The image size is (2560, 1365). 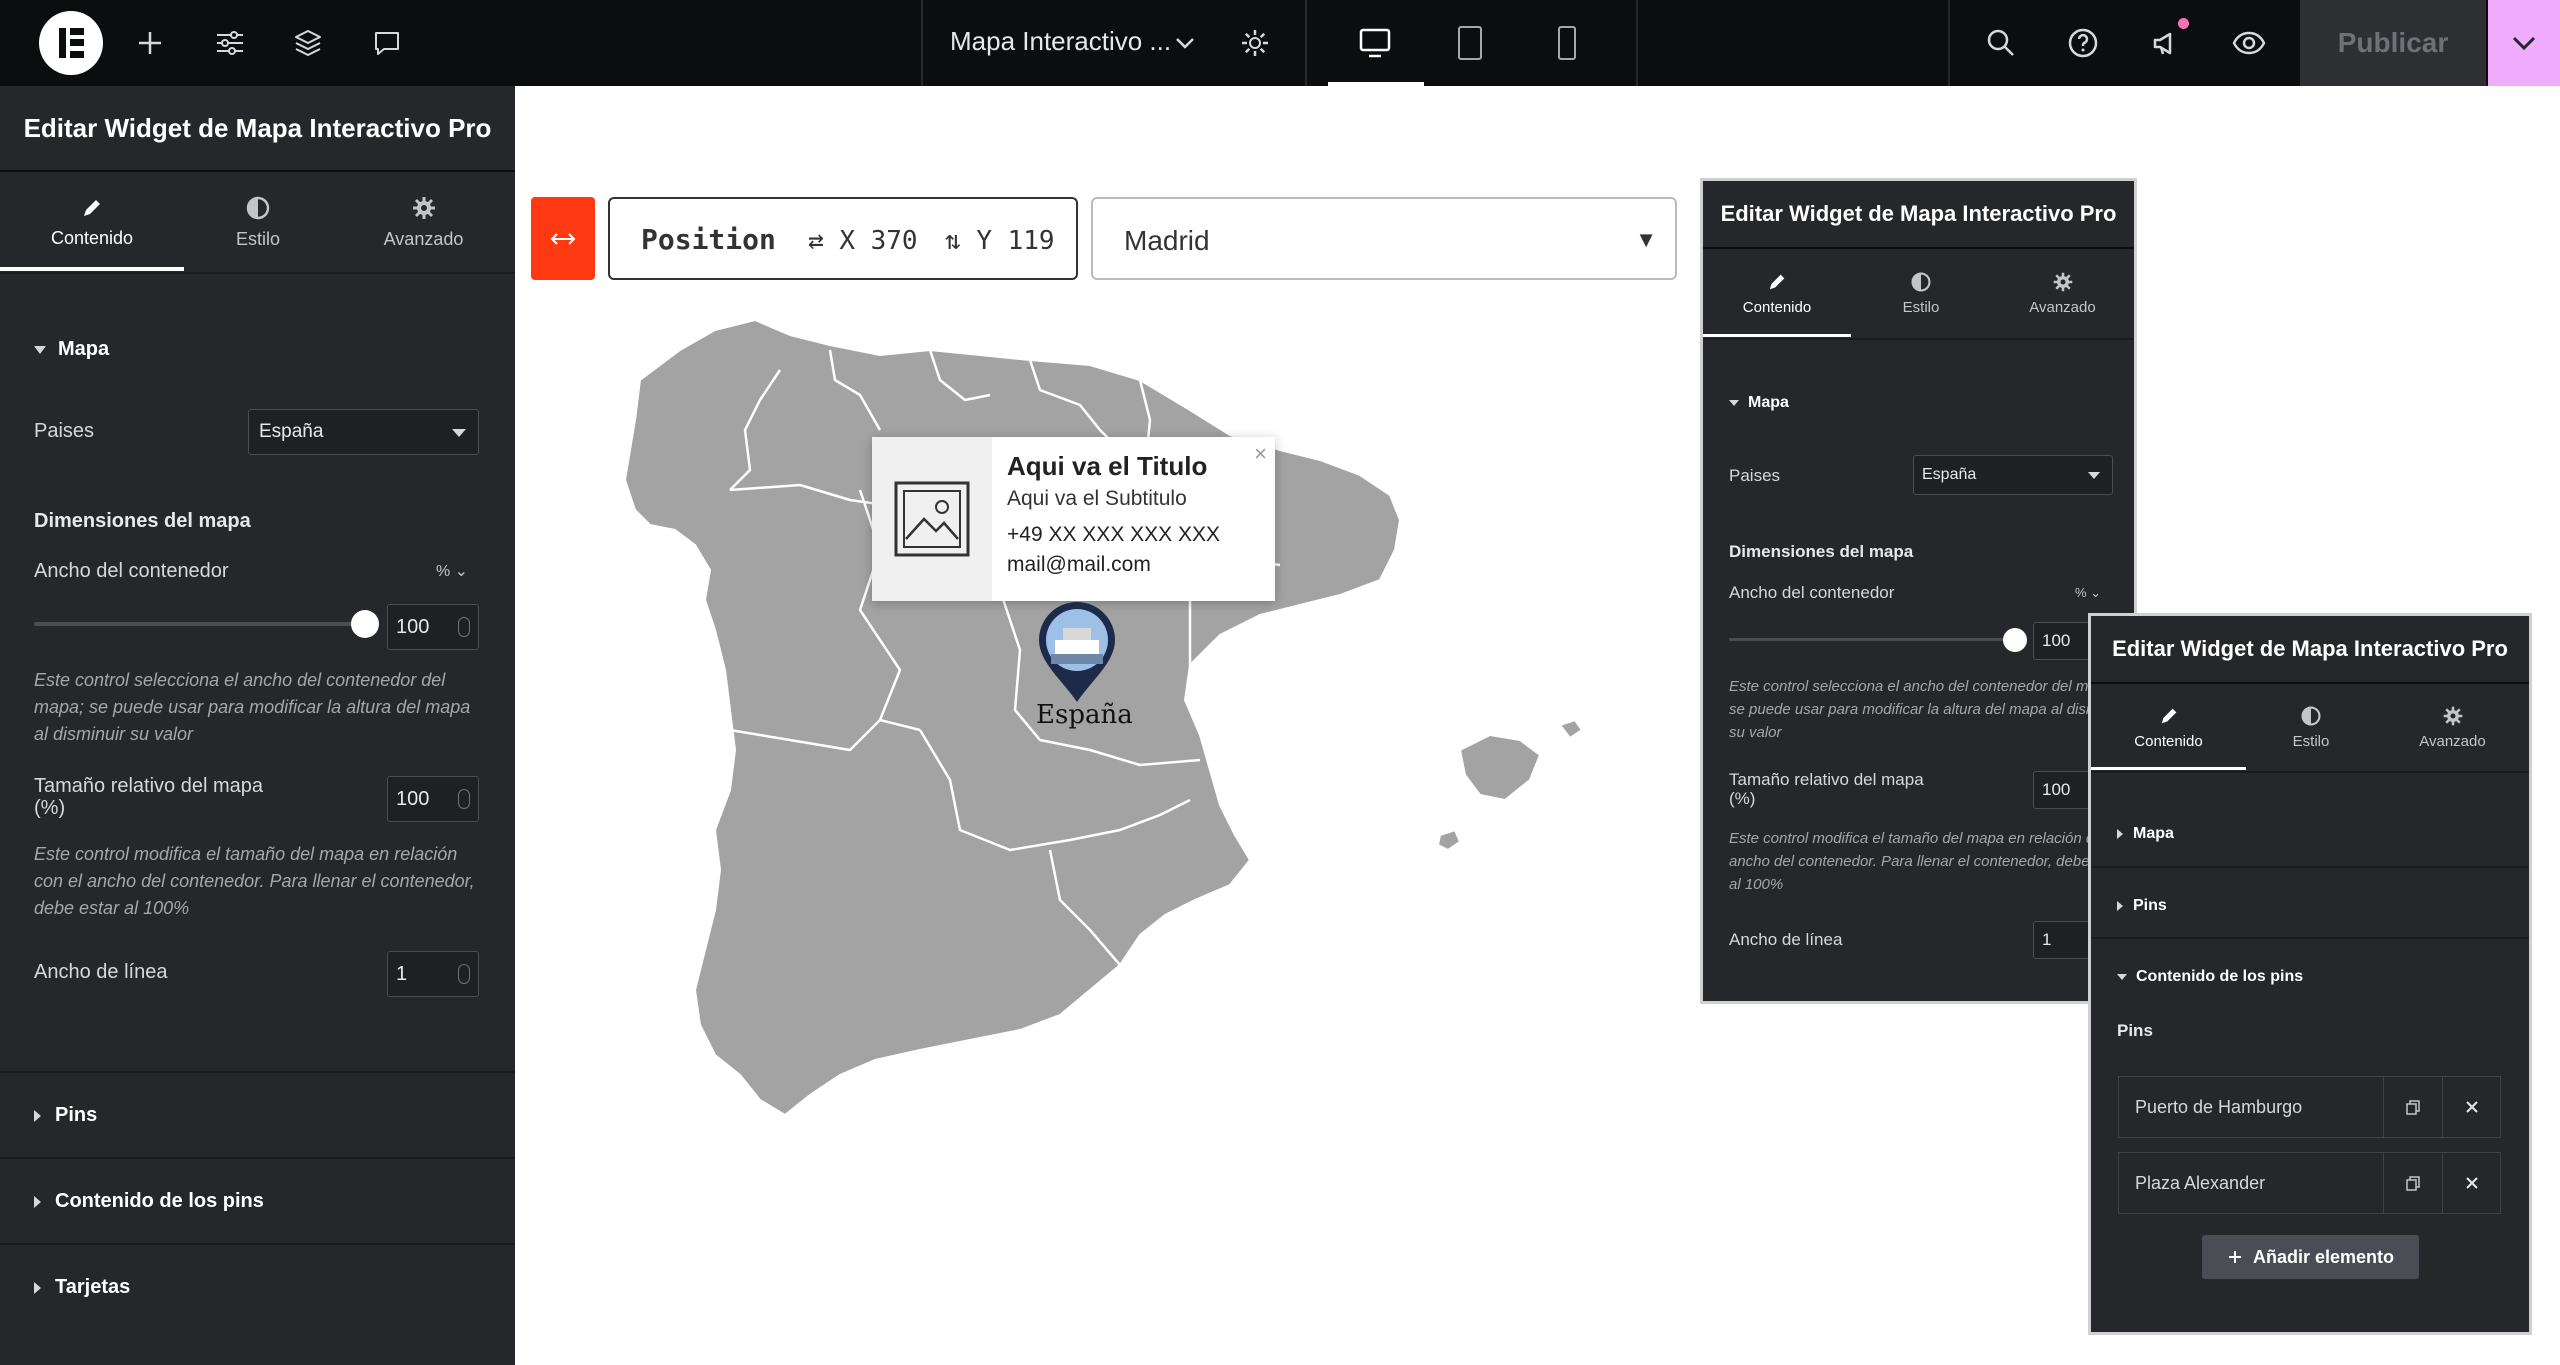 What do you see at coordinates (433, 627) in the screenshot?
I see `container-width-input: 100` at bounding box center [433, 627].